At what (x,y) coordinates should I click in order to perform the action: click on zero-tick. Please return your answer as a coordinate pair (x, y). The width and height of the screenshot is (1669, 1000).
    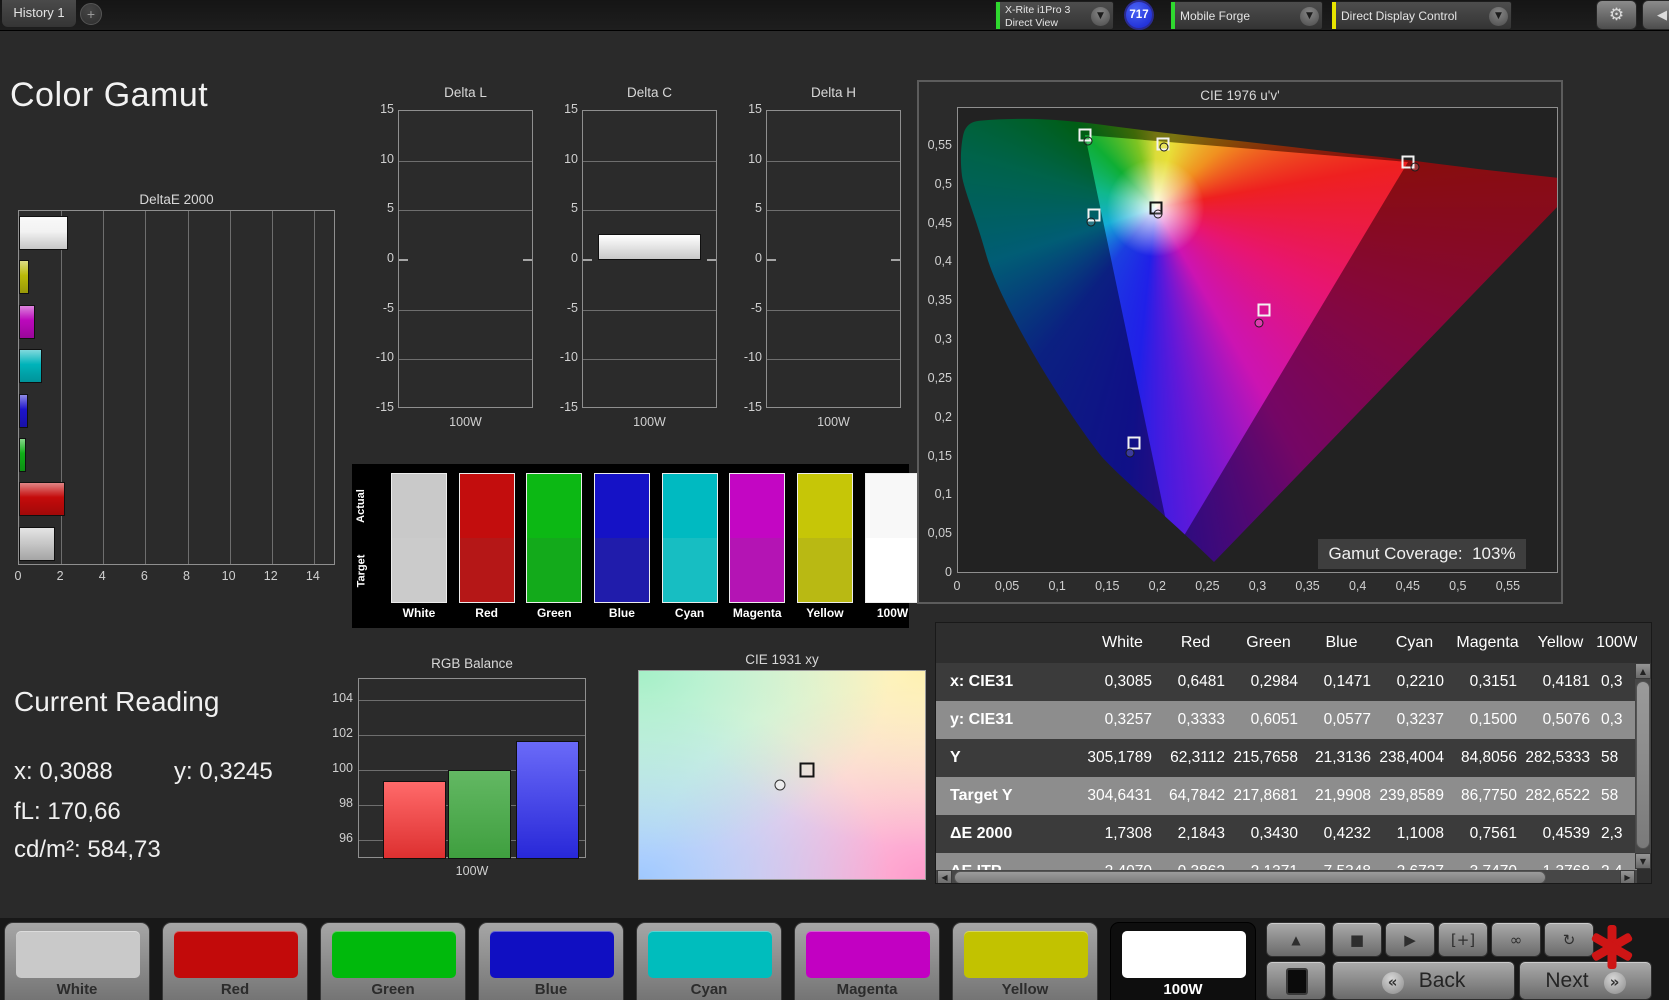
    Looking at the image, I should click on (711, 260).